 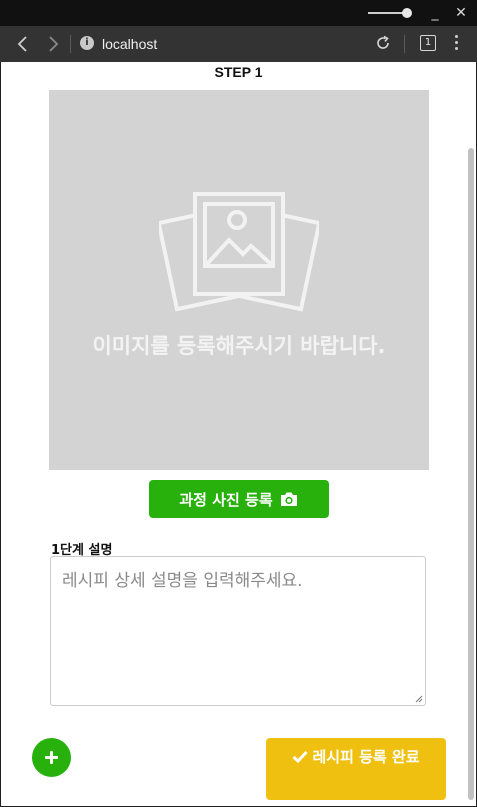 What do you see at coordinates (238, 13) in the screenshot?
I see `title-bar: _ ✕` at bounding box center [238, 13].